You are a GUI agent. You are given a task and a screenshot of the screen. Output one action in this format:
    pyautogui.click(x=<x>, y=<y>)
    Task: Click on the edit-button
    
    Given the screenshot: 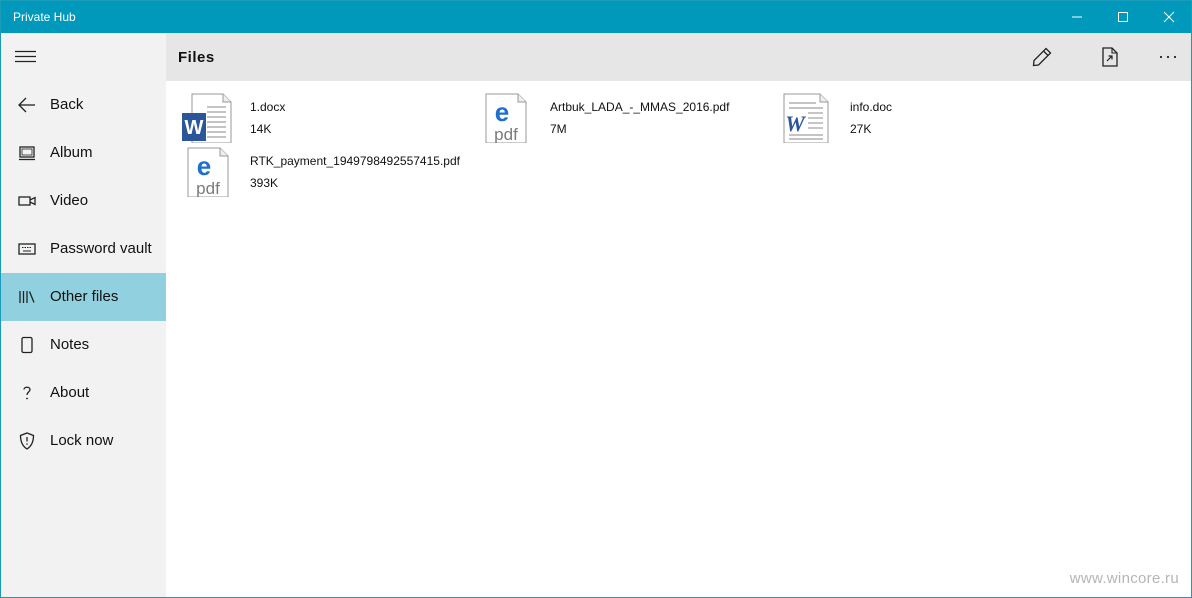 What is the action you would take?
    pyautogui.click(x=1042, y=57)
    